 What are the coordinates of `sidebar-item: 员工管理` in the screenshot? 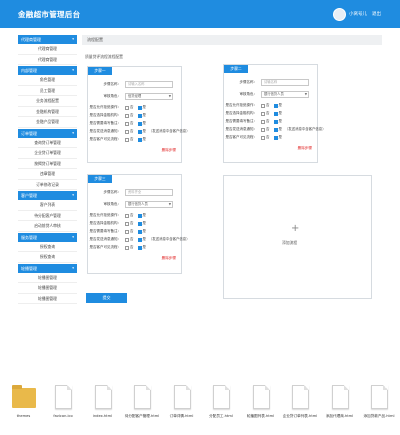 It's located at (47, 90).